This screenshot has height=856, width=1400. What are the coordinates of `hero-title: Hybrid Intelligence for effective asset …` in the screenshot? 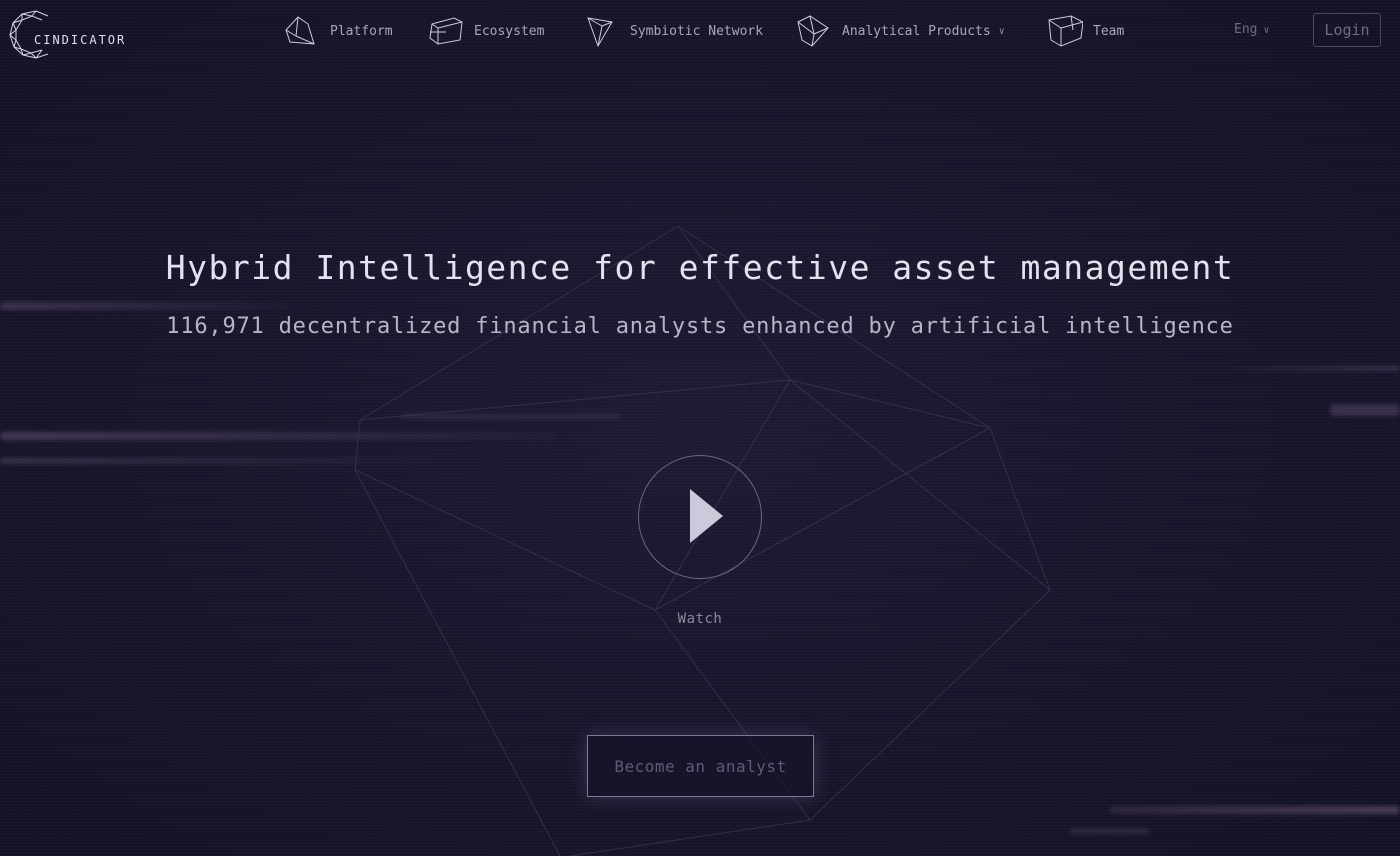 It's located at (700, 267).